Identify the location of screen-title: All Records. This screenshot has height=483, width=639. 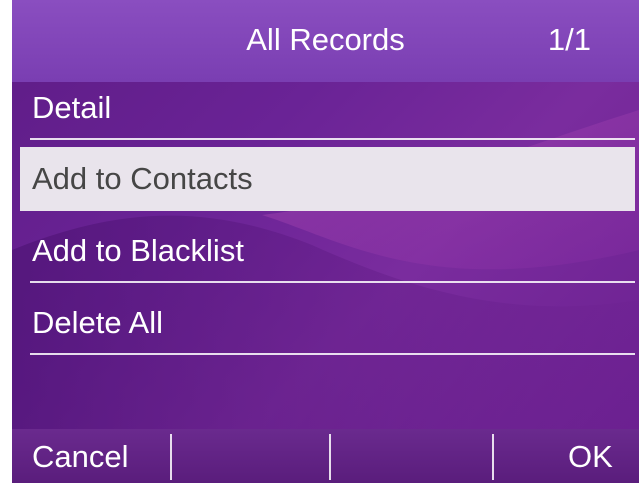
(325, 39).